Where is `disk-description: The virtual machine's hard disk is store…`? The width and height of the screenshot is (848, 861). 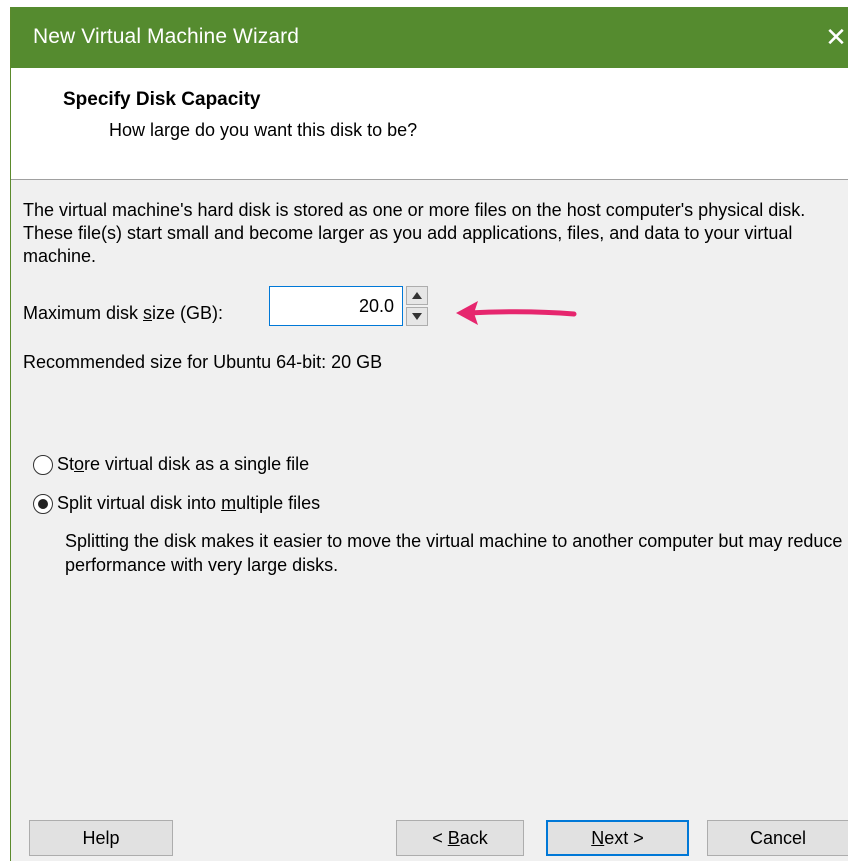 disk-description: The virtual machine's hard disk is store… is located at coordinates (414, 233).